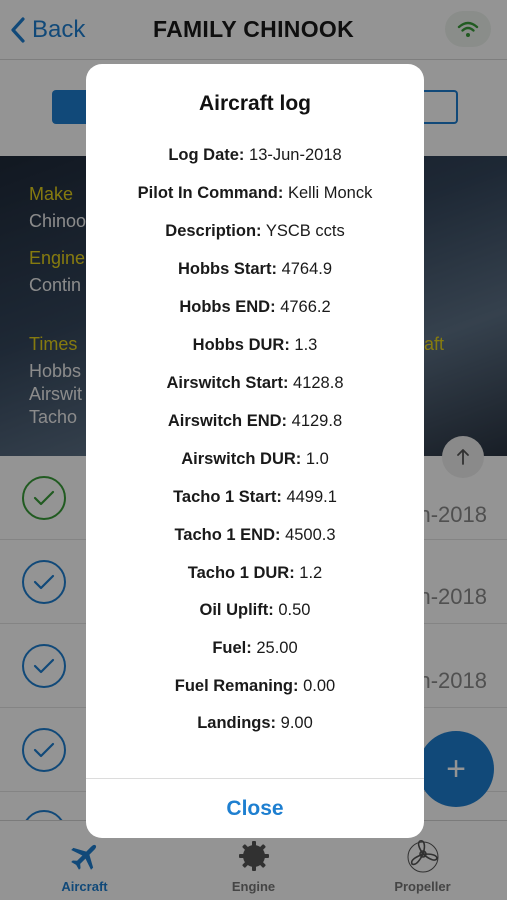 The width and height of the screenshot is (507, 900). Describe the element at coordinates (237, 723) in the screenshot. I see `field-label: Landings:` at that location.